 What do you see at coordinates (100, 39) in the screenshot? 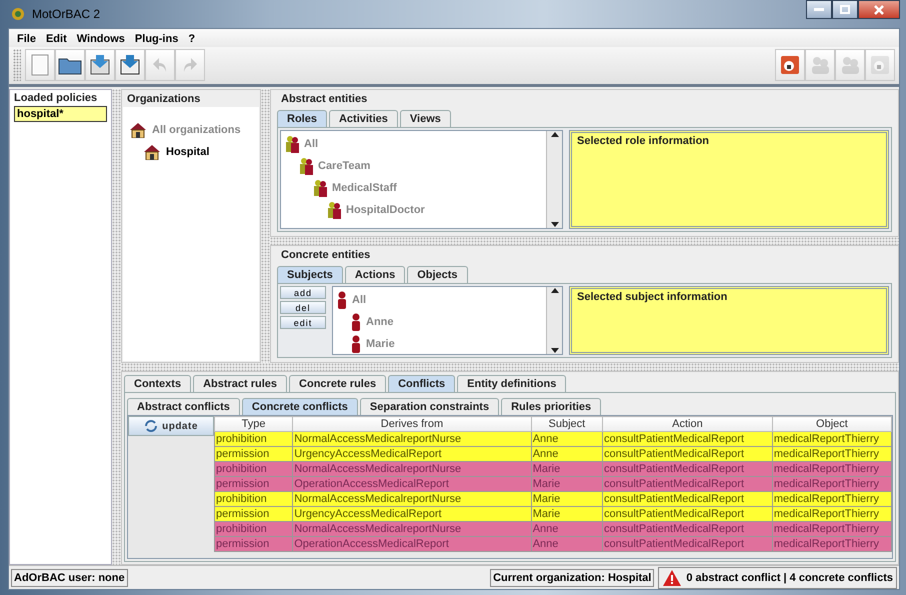
I see `menu-item: Windows` at bounding box center [100, 39].